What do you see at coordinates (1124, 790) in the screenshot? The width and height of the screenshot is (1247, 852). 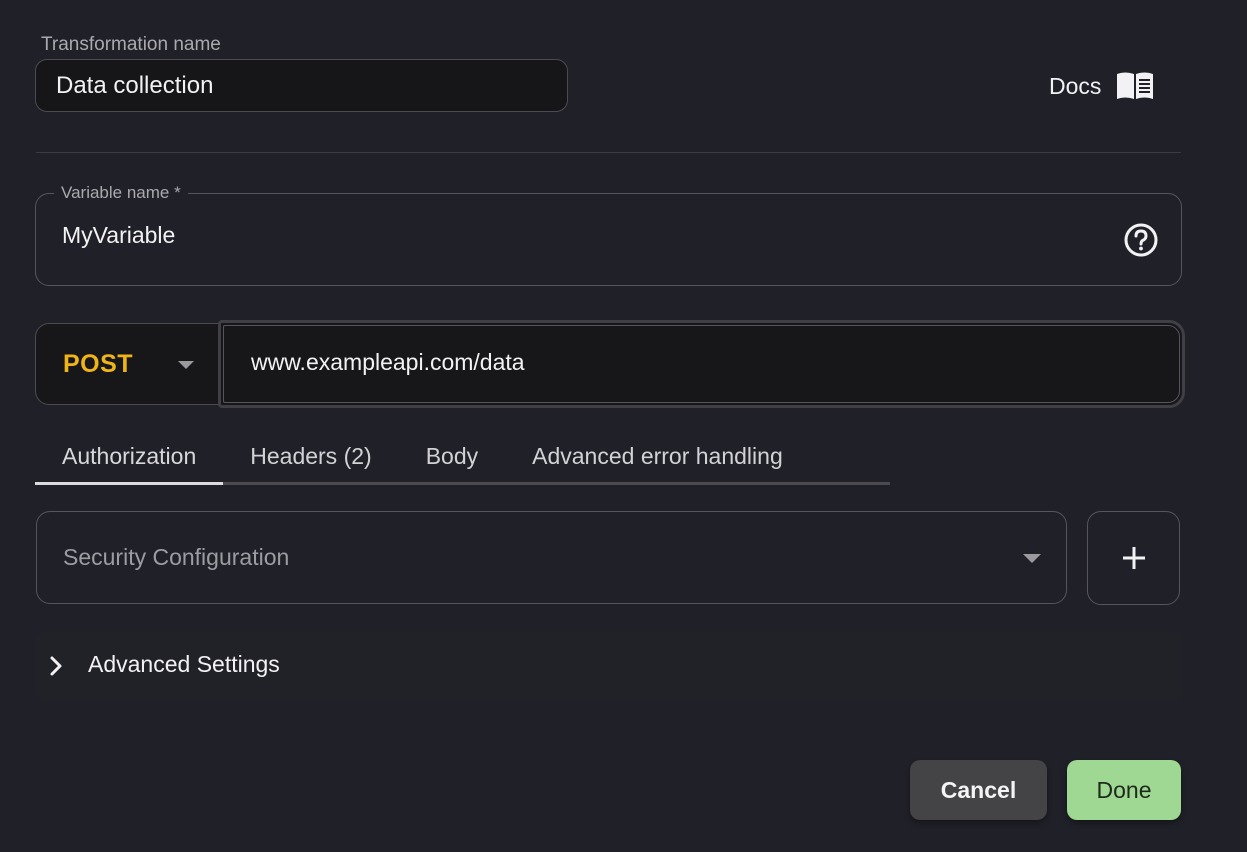 I see `done-button: Done` at bounding box center [1124, 790].